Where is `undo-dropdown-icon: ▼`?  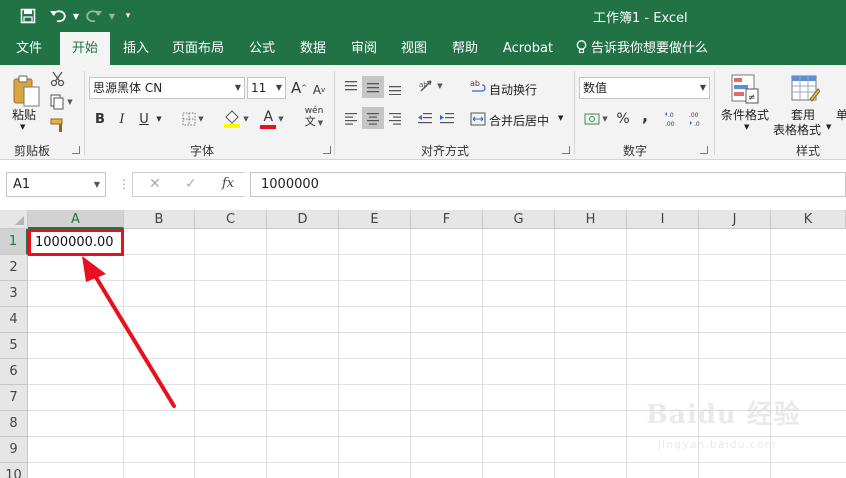
undo-dropdown-icon: ▼ is located at coordinates (76, 16).